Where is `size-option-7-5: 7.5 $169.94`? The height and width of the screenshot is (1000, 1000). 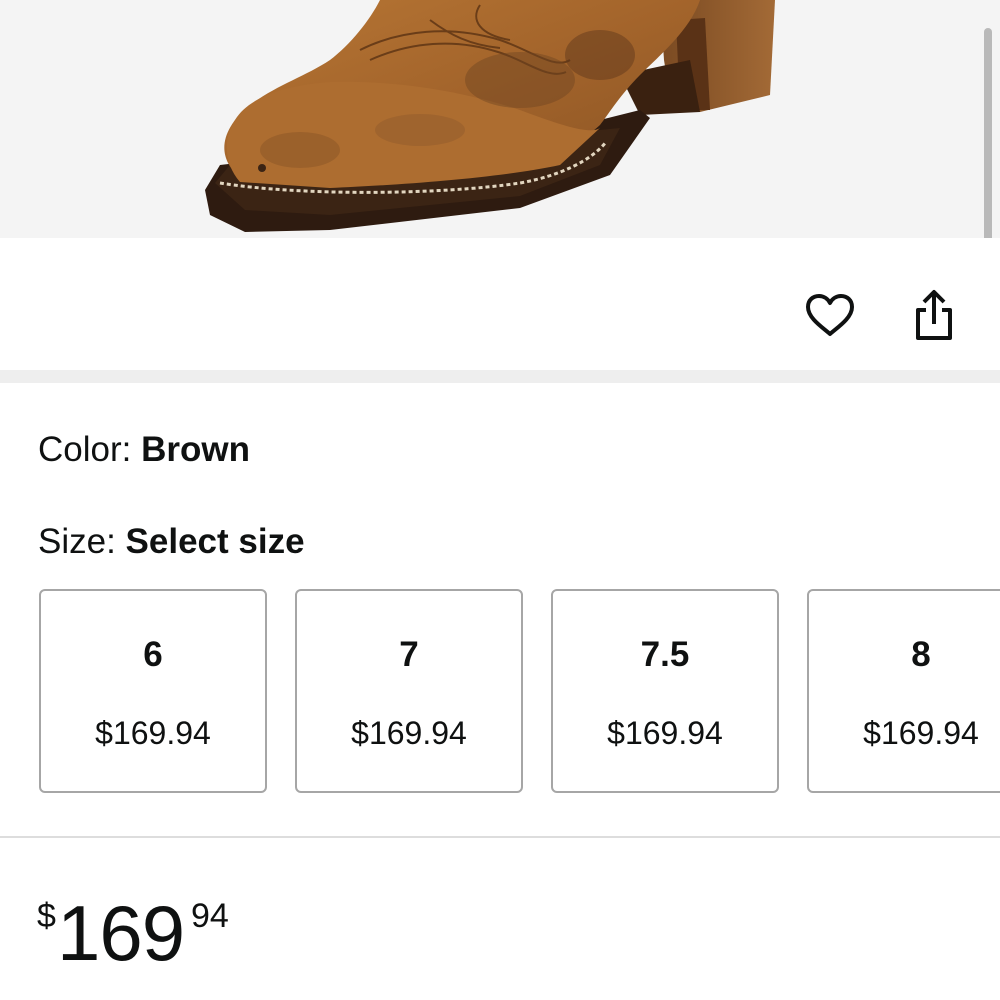
size-option-7-5: 7.5 $169.94 is located at coordinates (665, 691).